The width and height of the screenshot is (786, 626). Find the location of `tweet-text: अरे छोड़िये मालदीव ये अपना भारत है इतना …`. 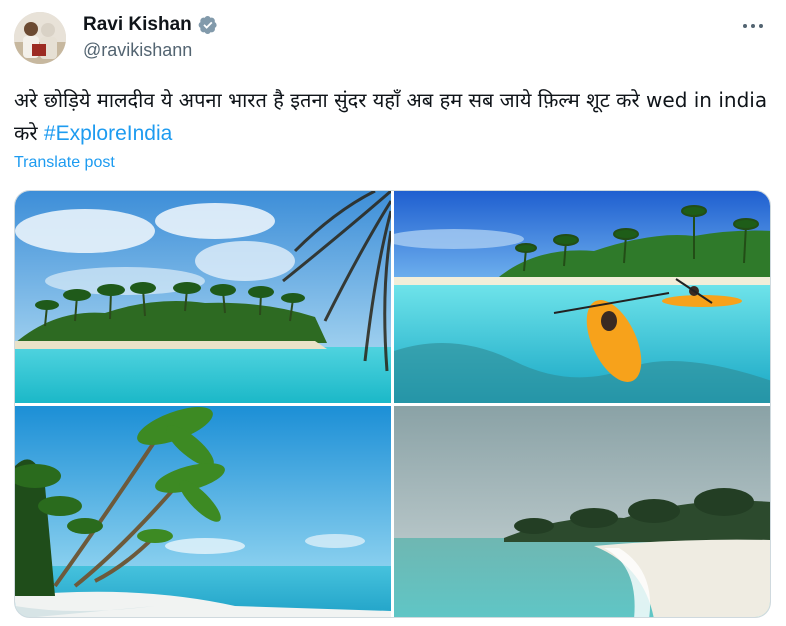

tweet-text: अरे छोड़िये मालदीव ये अपना भारत है इतना … is located at coordinates (394, 117).